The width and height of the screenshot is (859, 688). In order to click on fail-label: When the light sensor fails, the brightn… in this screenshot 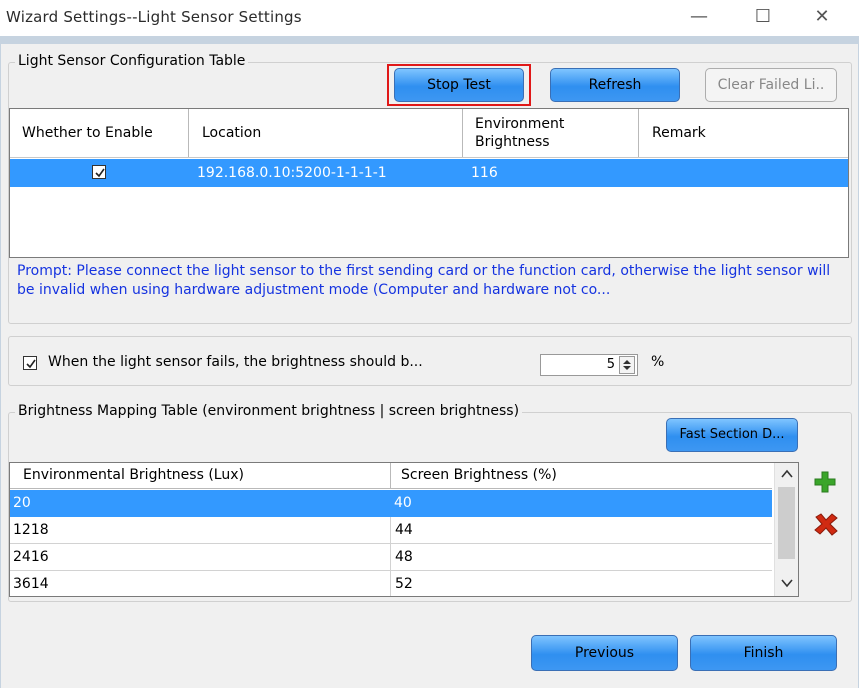, I will do `click(235, 362)`.